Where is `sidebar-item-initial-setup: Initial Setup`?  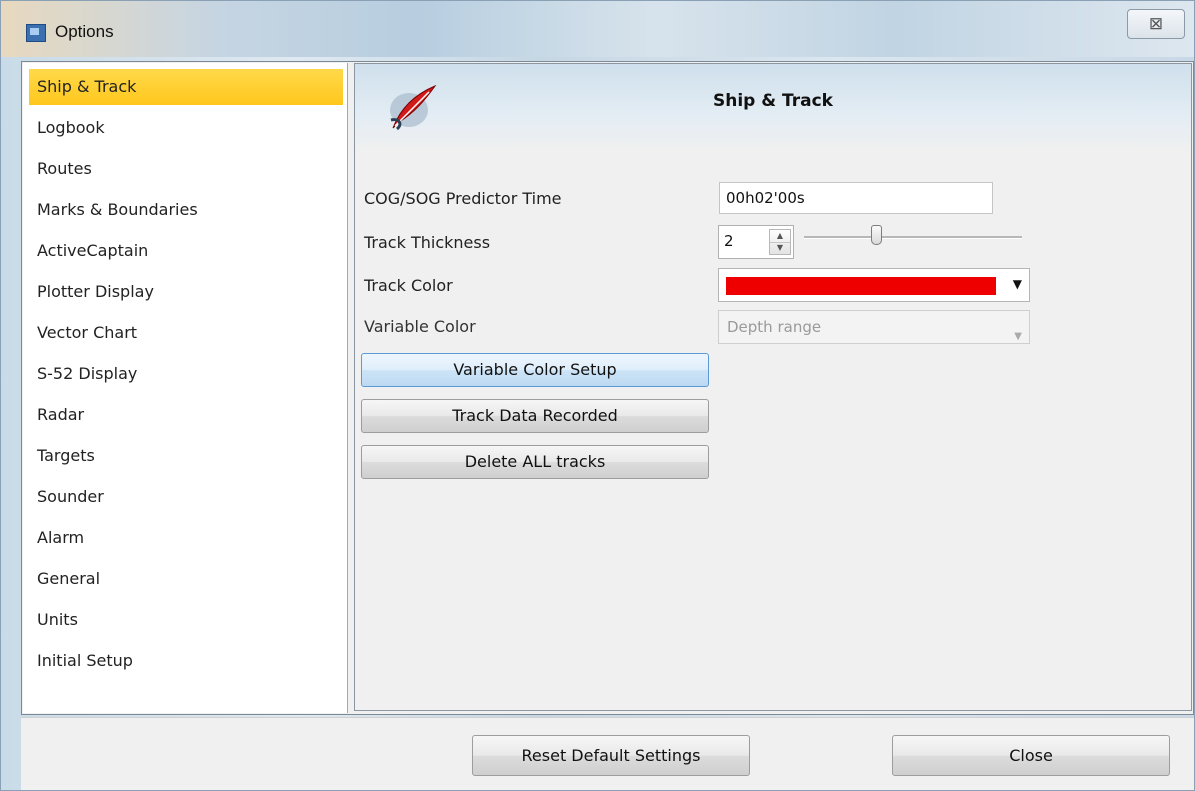 sidebar-item-initial-setup: Initial Setup is located at coordinates (186, 661).